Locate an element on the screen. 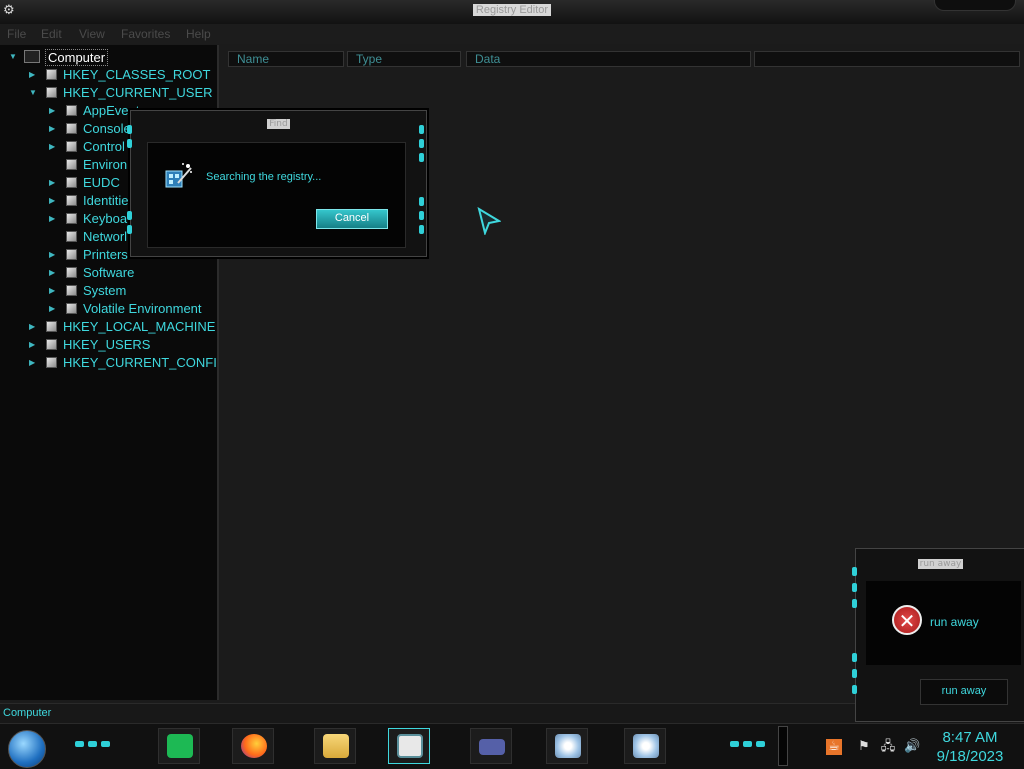  run-away-button: run away is located at coordinates (964, 692).